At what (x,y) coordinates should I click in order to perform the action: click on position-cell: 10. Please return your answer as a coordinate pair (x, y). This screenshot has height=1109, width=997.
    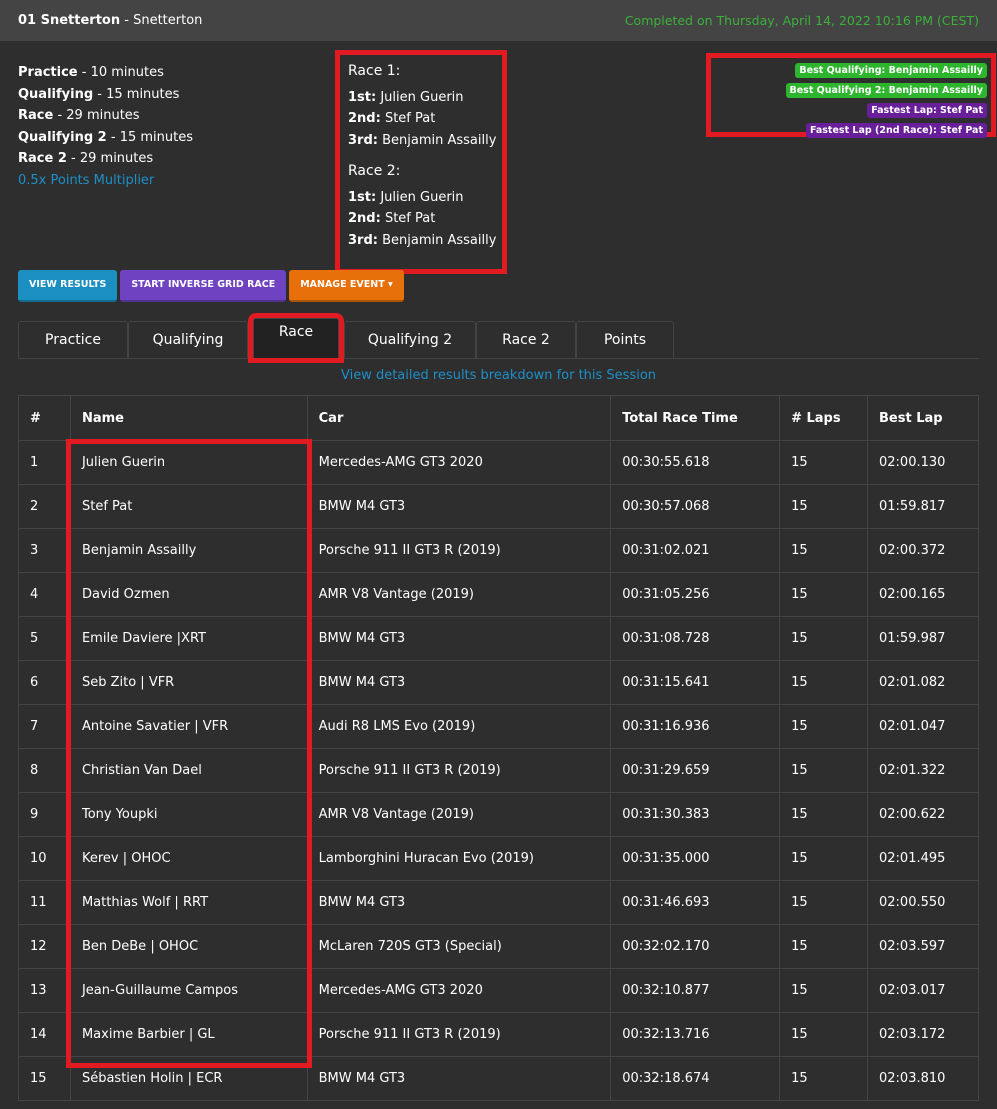
    Looking at the image, I should click on (44, 858).